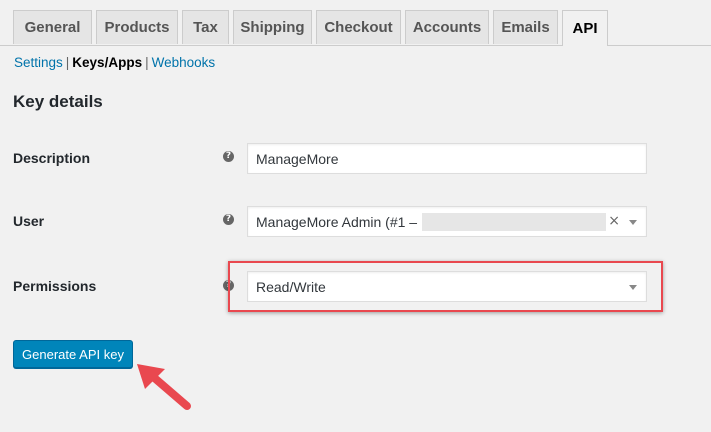 The width and height of the screenshot is (711, 432). Describe the element at coordinates (614, 221) in the screenshot. I see `clear-icon: ×` at that location.